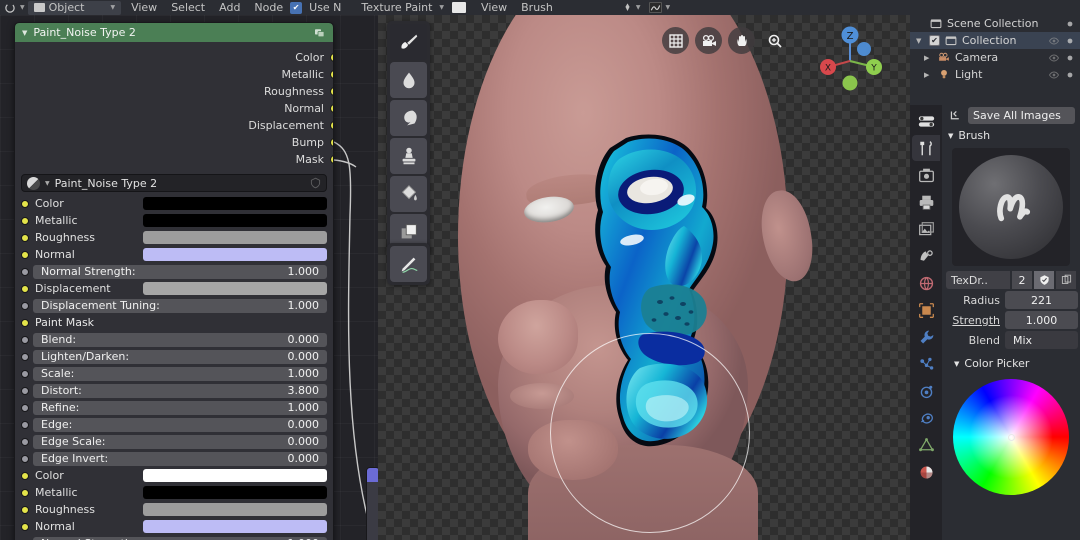 The height and width of the screenshot is (540, 1080). What do you see at coordinates (628, 7) in the screenshot?
I see `brush-data-icon` at bounding box center [628, 7].